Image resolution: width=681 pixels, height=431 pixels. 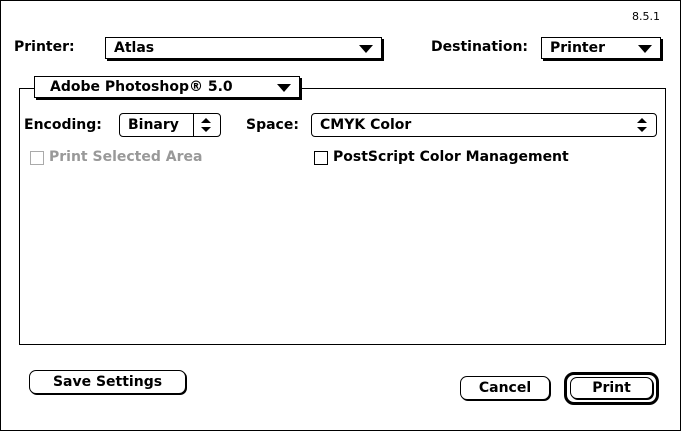 I want to click on destination-label: Destination:, so click(x=480, y=47).